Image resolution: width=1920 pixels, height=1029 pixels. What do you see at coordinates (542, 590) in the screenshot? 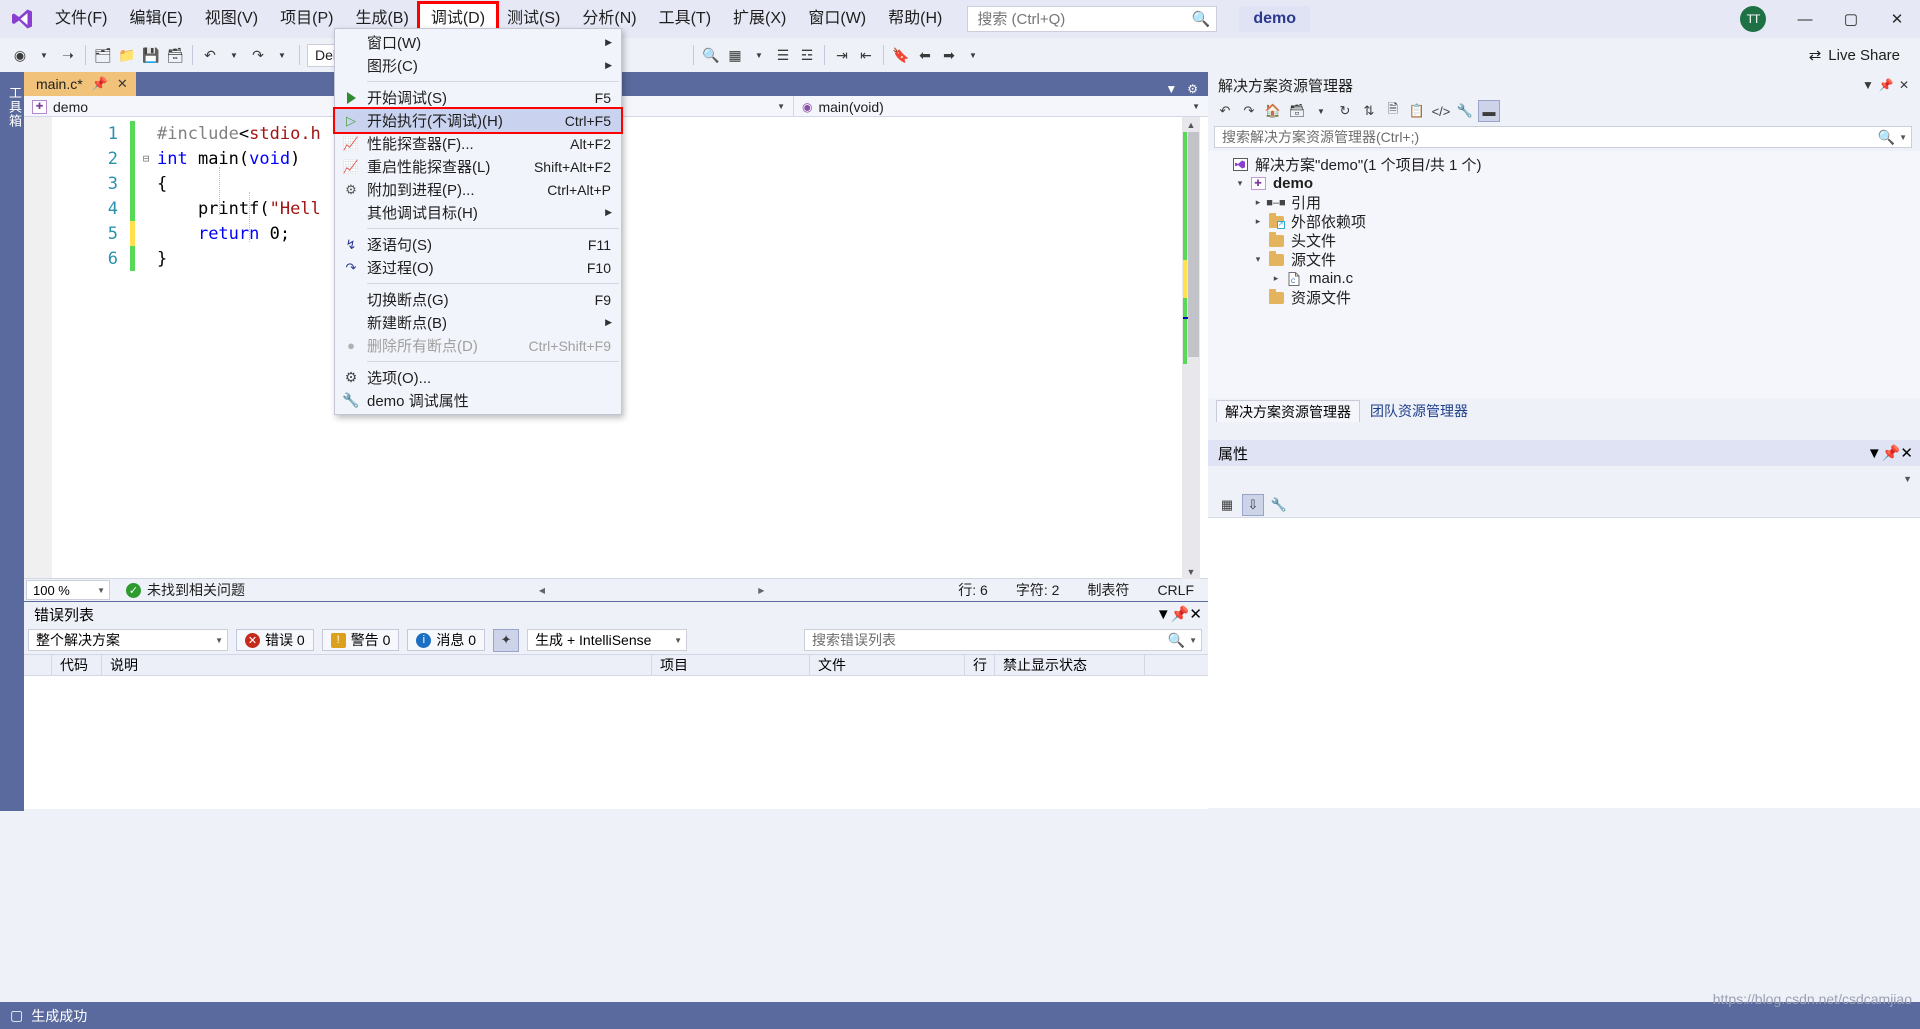
I see `scroll-left-icon: ◀` at bounding box center [542, 590].